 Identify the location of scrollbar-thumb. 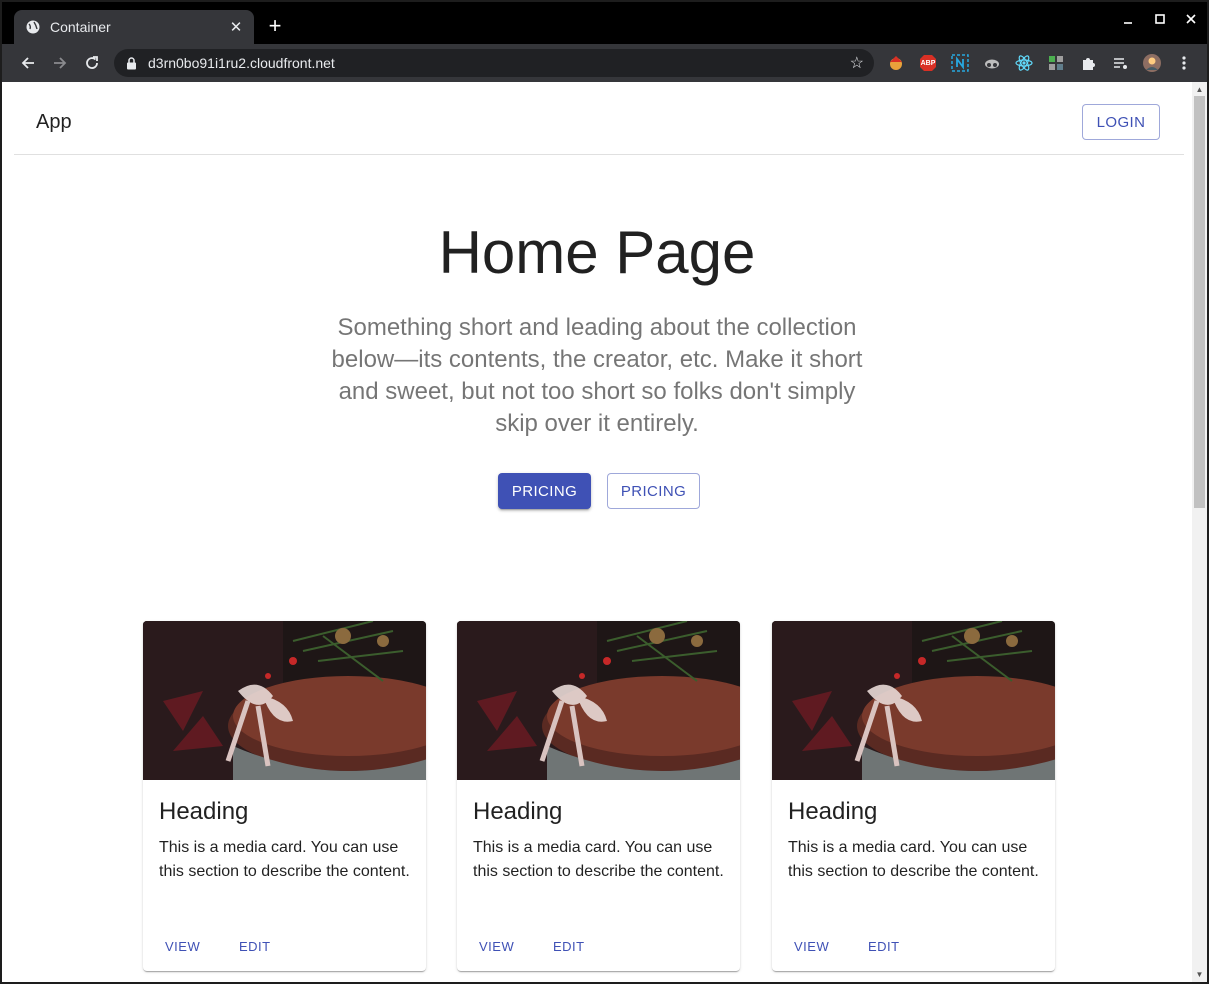
(1199, 302).